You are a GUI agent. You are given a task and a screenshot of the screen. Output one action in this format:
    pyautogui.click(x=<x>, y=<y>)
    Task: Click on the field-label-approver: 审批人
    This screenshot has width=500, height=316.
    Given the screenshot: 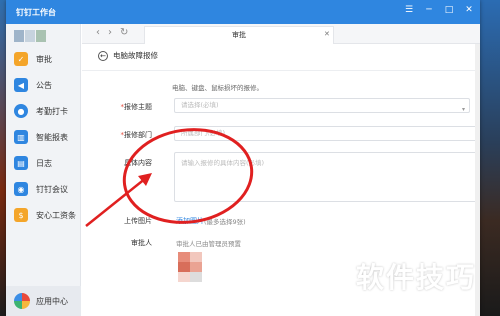 What is the action you would take?
    pyautogui.click(x=141, y=243)
    